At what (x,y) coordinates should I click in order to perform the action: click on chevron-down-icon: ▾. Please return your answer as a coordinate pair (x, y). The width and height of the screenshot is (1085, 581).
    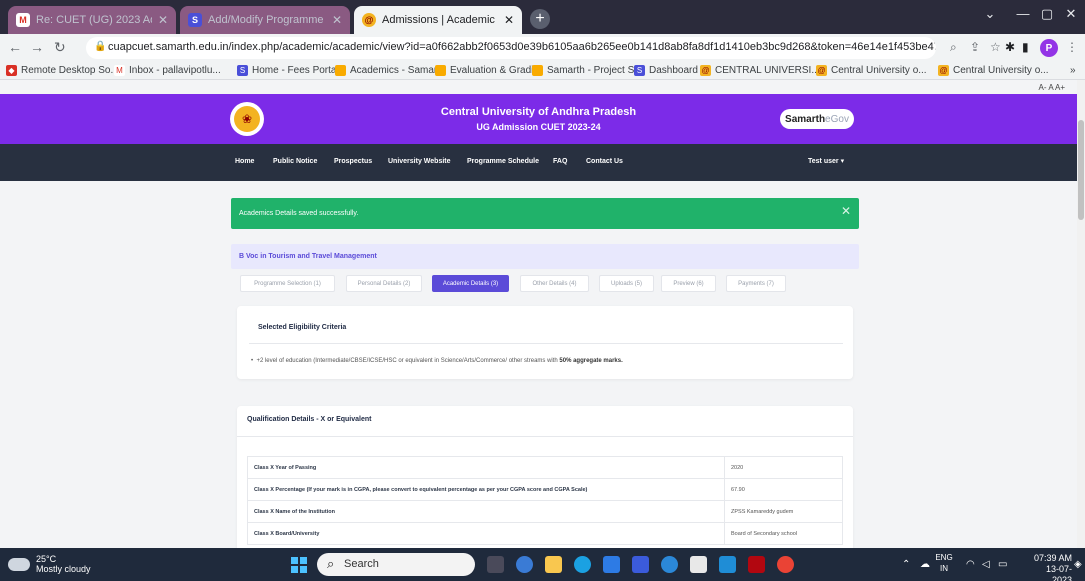
    Looking at the image, I should click on (842, 161).